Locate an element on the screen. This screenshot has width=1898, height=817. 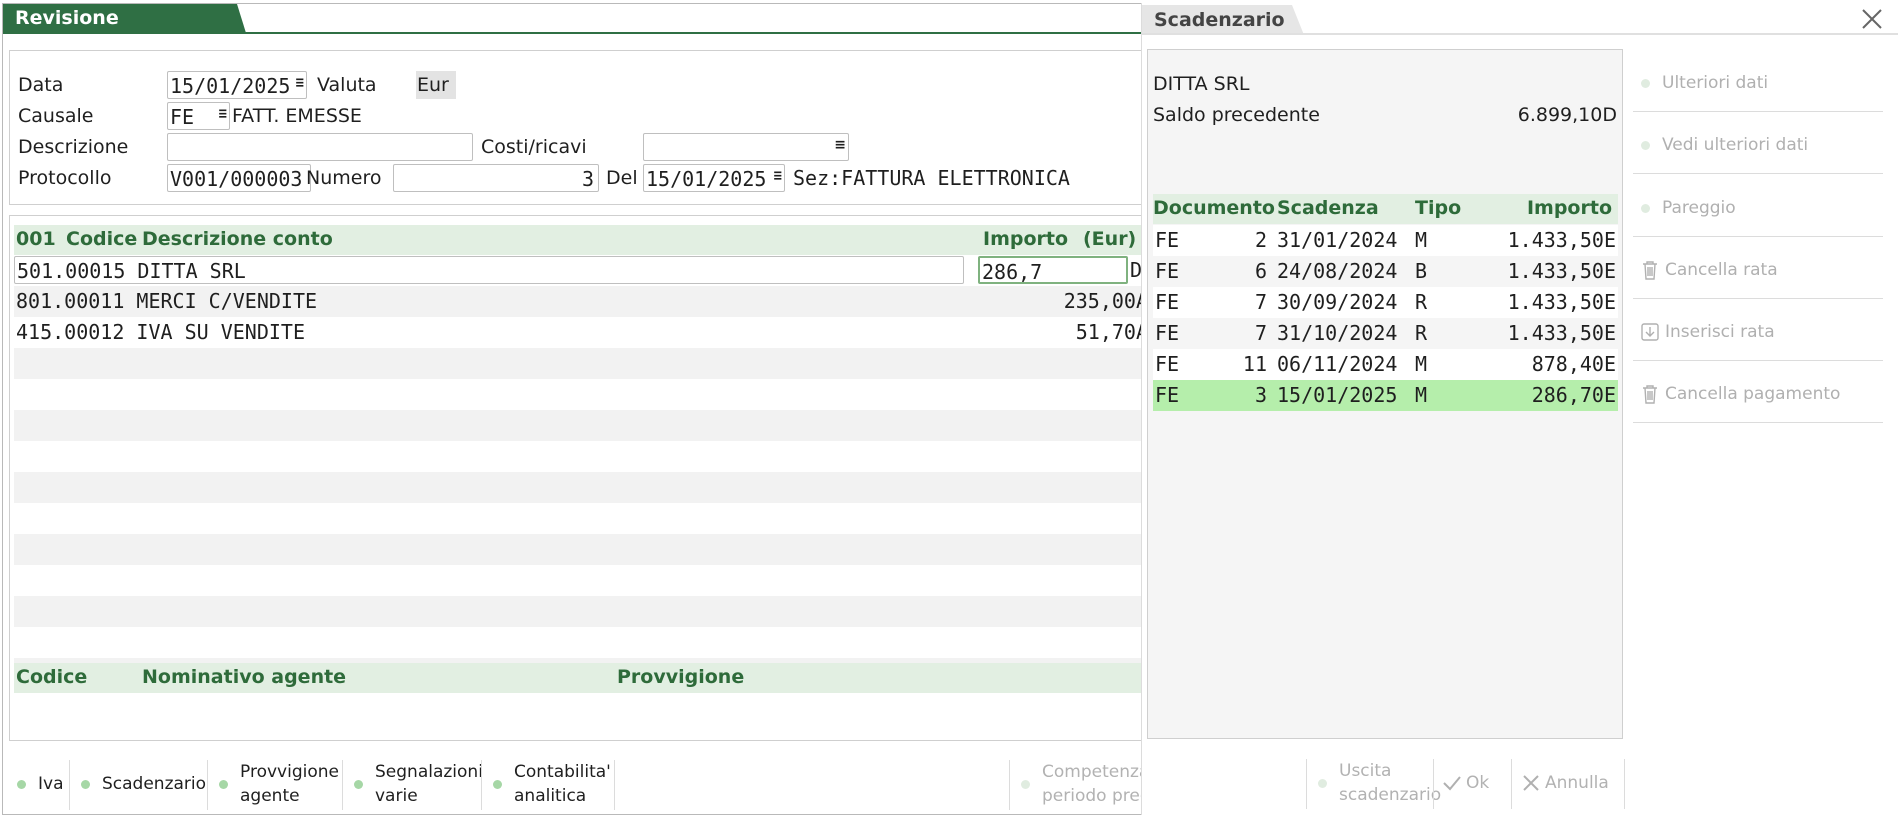
col-codice: Codice is located at coordinates (102, 239).